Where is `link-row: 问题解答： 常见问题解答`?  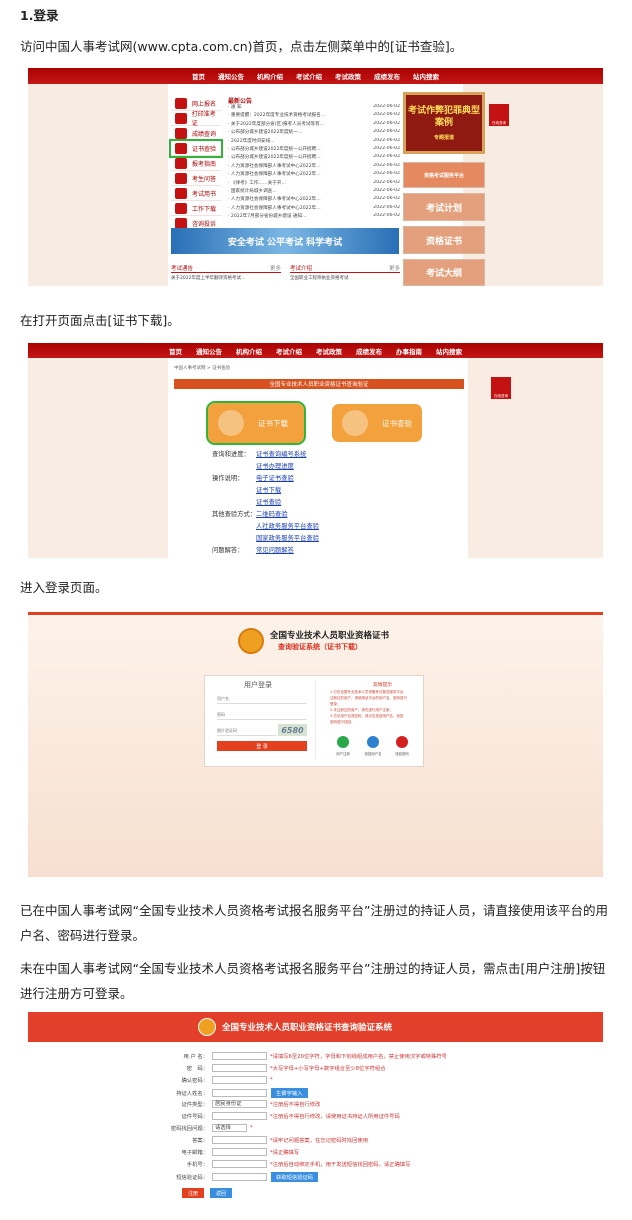
link-row: 问题解答： 常见问题解答 is located at coordinates (253, 550).